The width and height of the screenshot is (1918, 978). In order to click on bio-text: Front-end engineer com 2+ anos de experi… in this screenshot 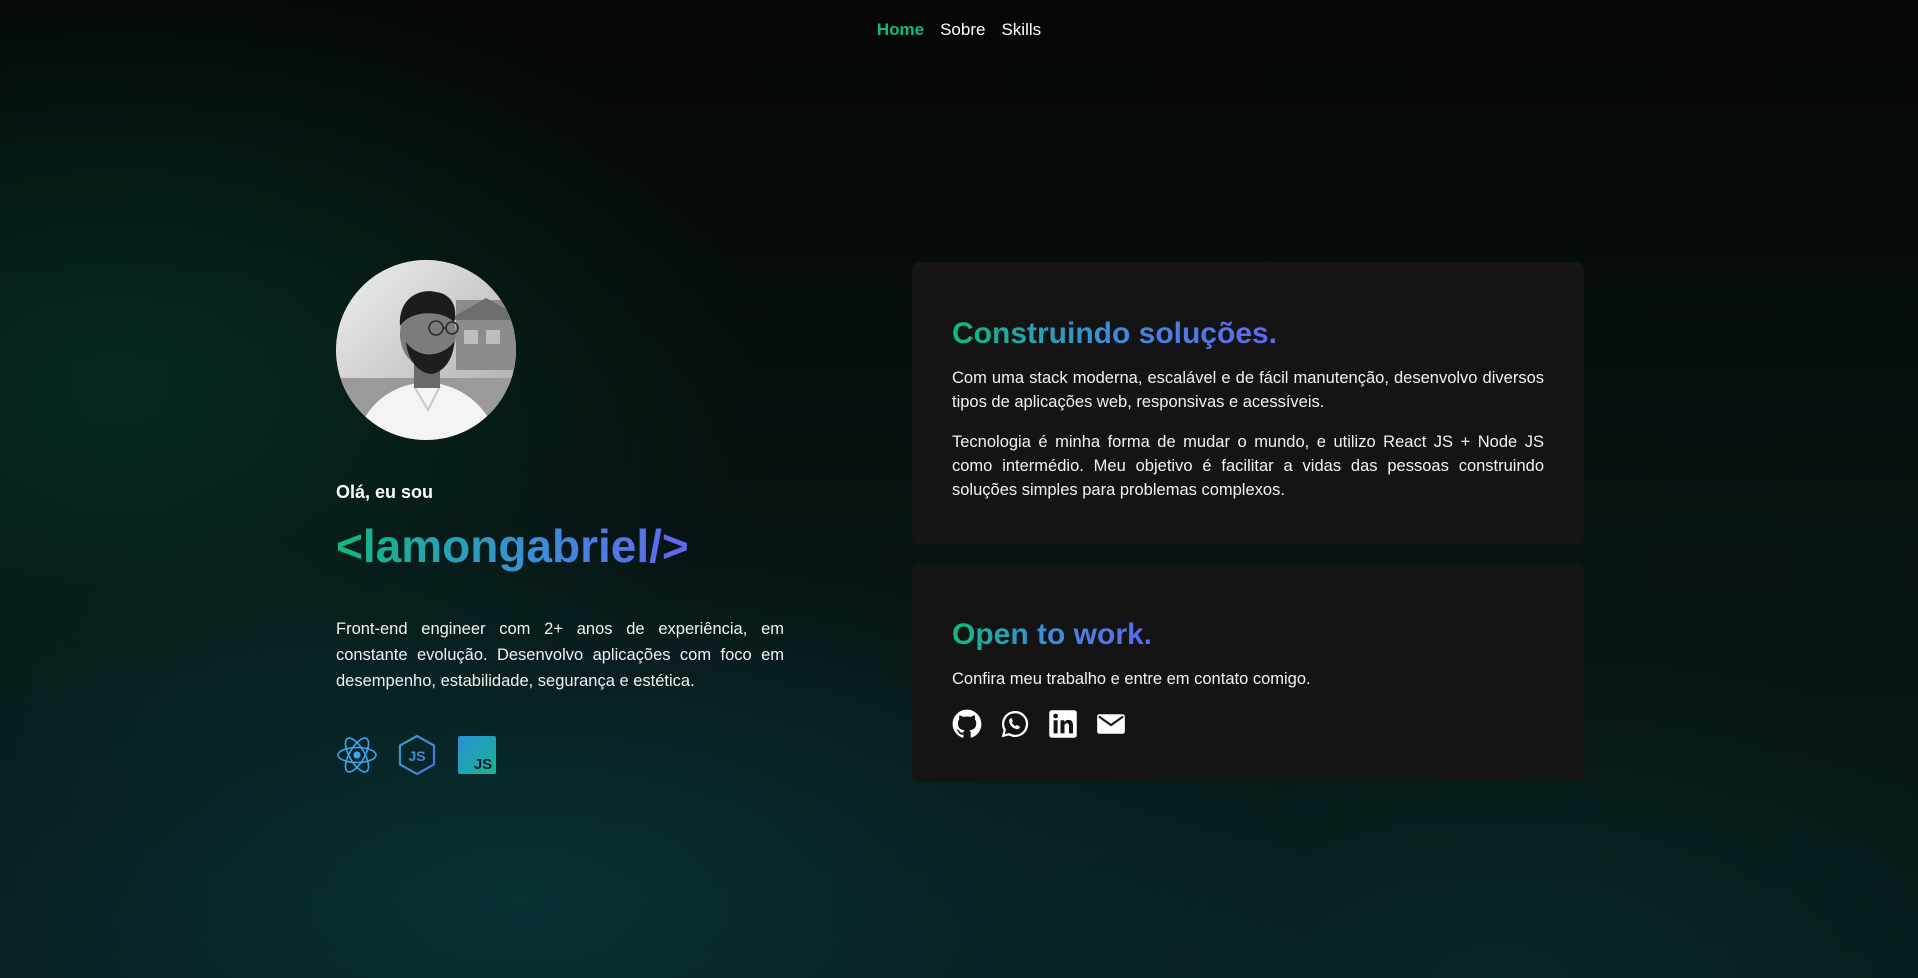, I will do `click(560, 654)`.